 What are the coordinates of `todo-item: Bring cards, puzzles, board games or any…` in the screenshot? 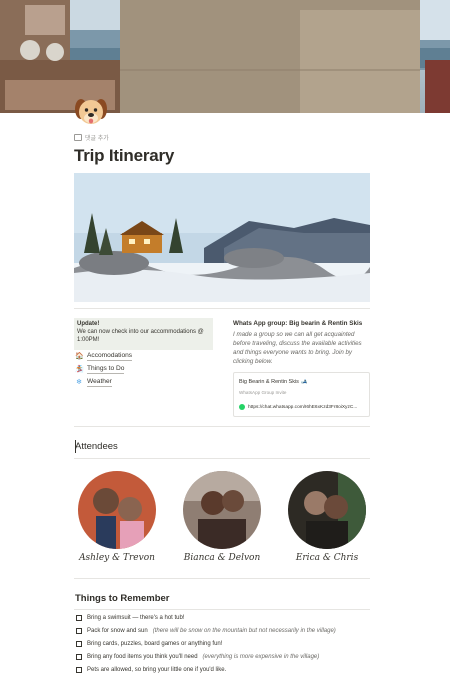 It's located at (149, 644).